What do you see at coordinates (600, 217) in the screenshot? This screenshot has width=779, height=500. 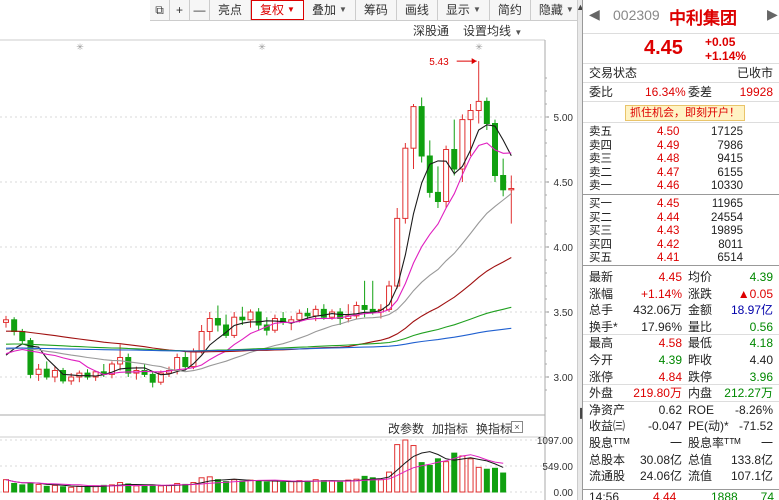 I see `bid-label: 买二` at bounding box center [600, 217].